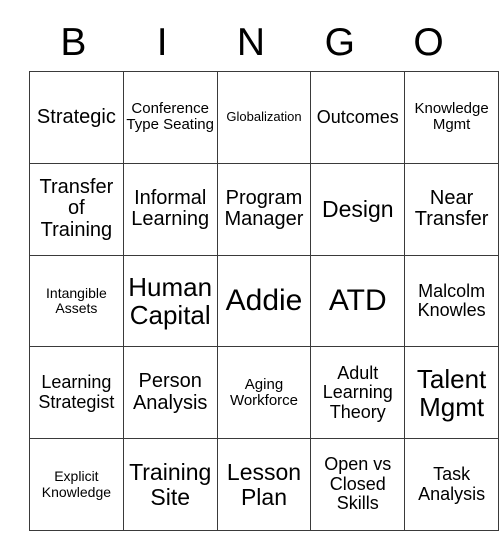 The height and width of the screenshot is (544, 500). Describe the element at coordinates (358, 209) in the screenshot. I see `bingo-cell: Design` at that location.